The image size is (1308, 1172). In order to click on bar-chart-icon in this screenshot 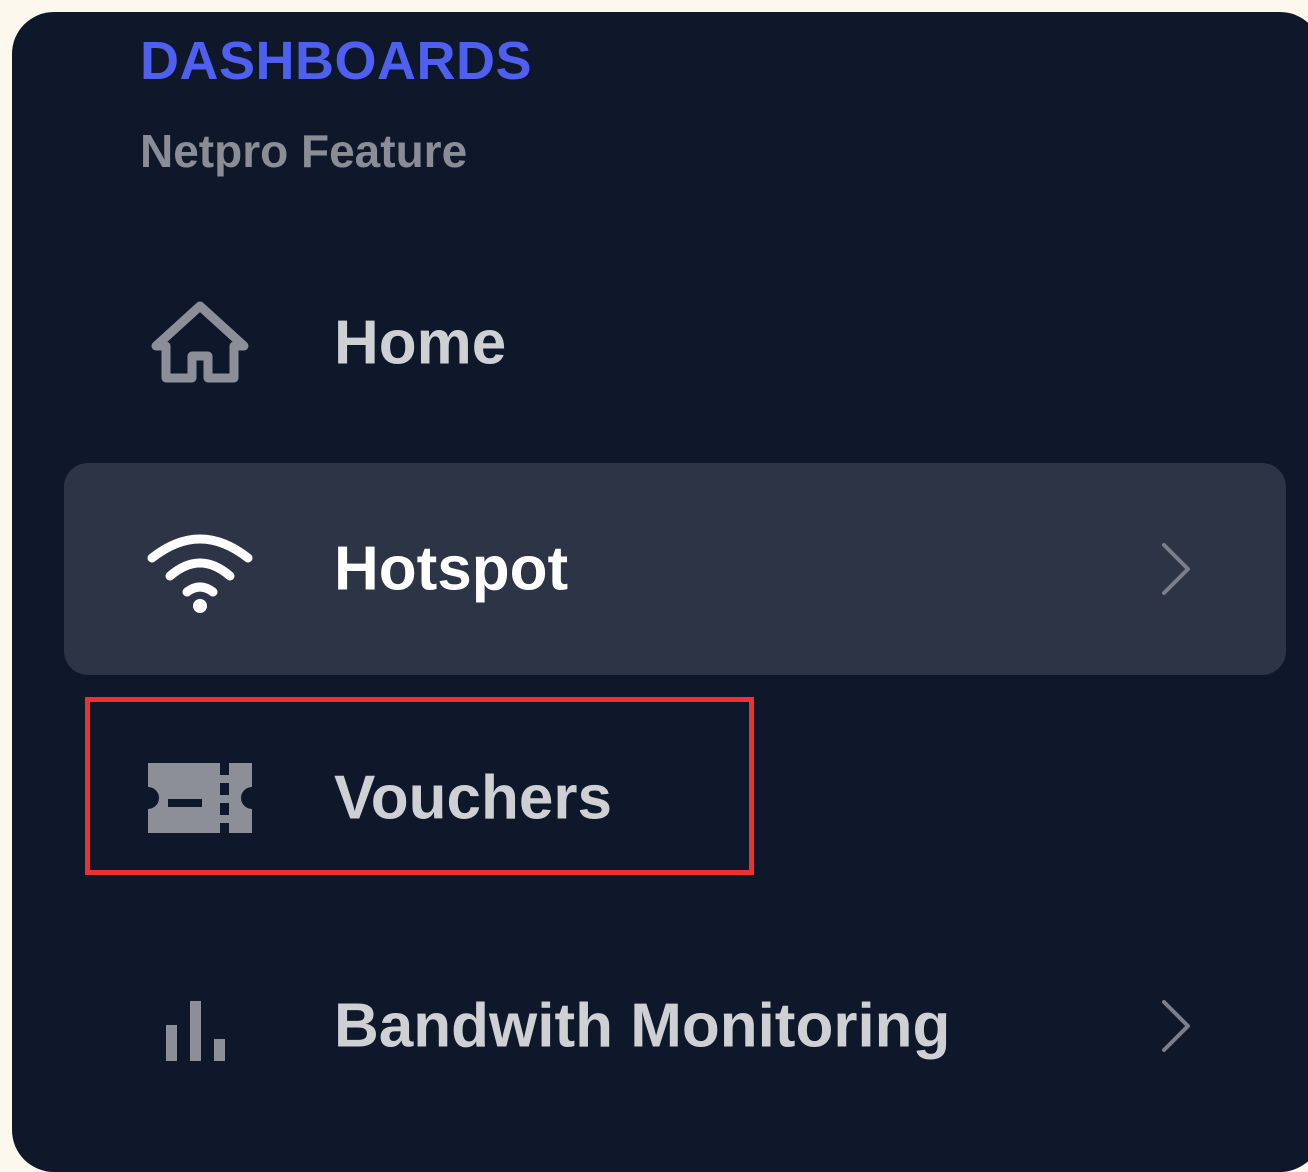, I will do `click(200, 1026)`.